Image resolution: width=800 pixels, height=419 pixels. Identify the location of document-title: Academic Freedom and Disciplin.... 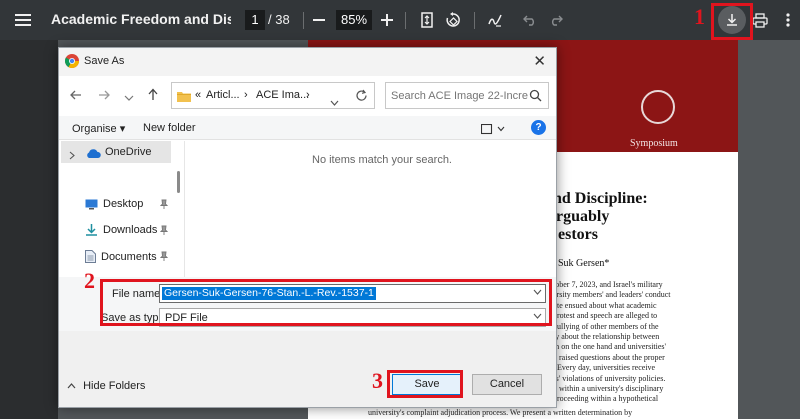
(141, 19).